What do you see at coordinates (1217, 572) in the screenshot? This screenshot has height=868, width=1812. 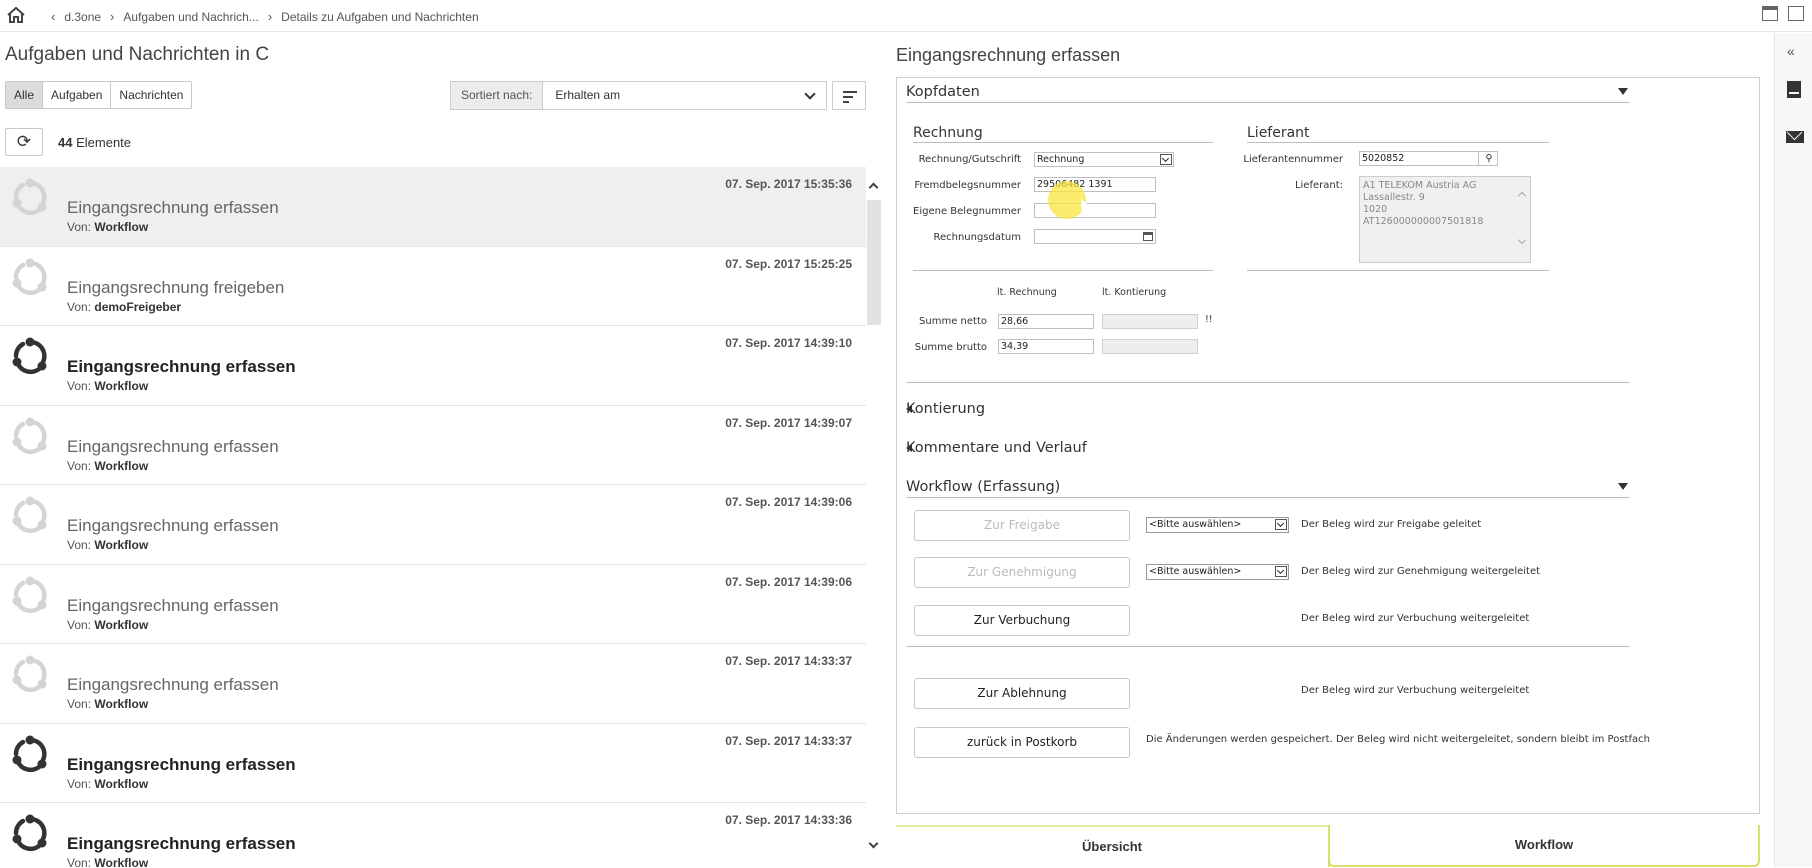 I see `genehmigung-select: <Bitte auswählen>` at bounding box center [1217, 572].